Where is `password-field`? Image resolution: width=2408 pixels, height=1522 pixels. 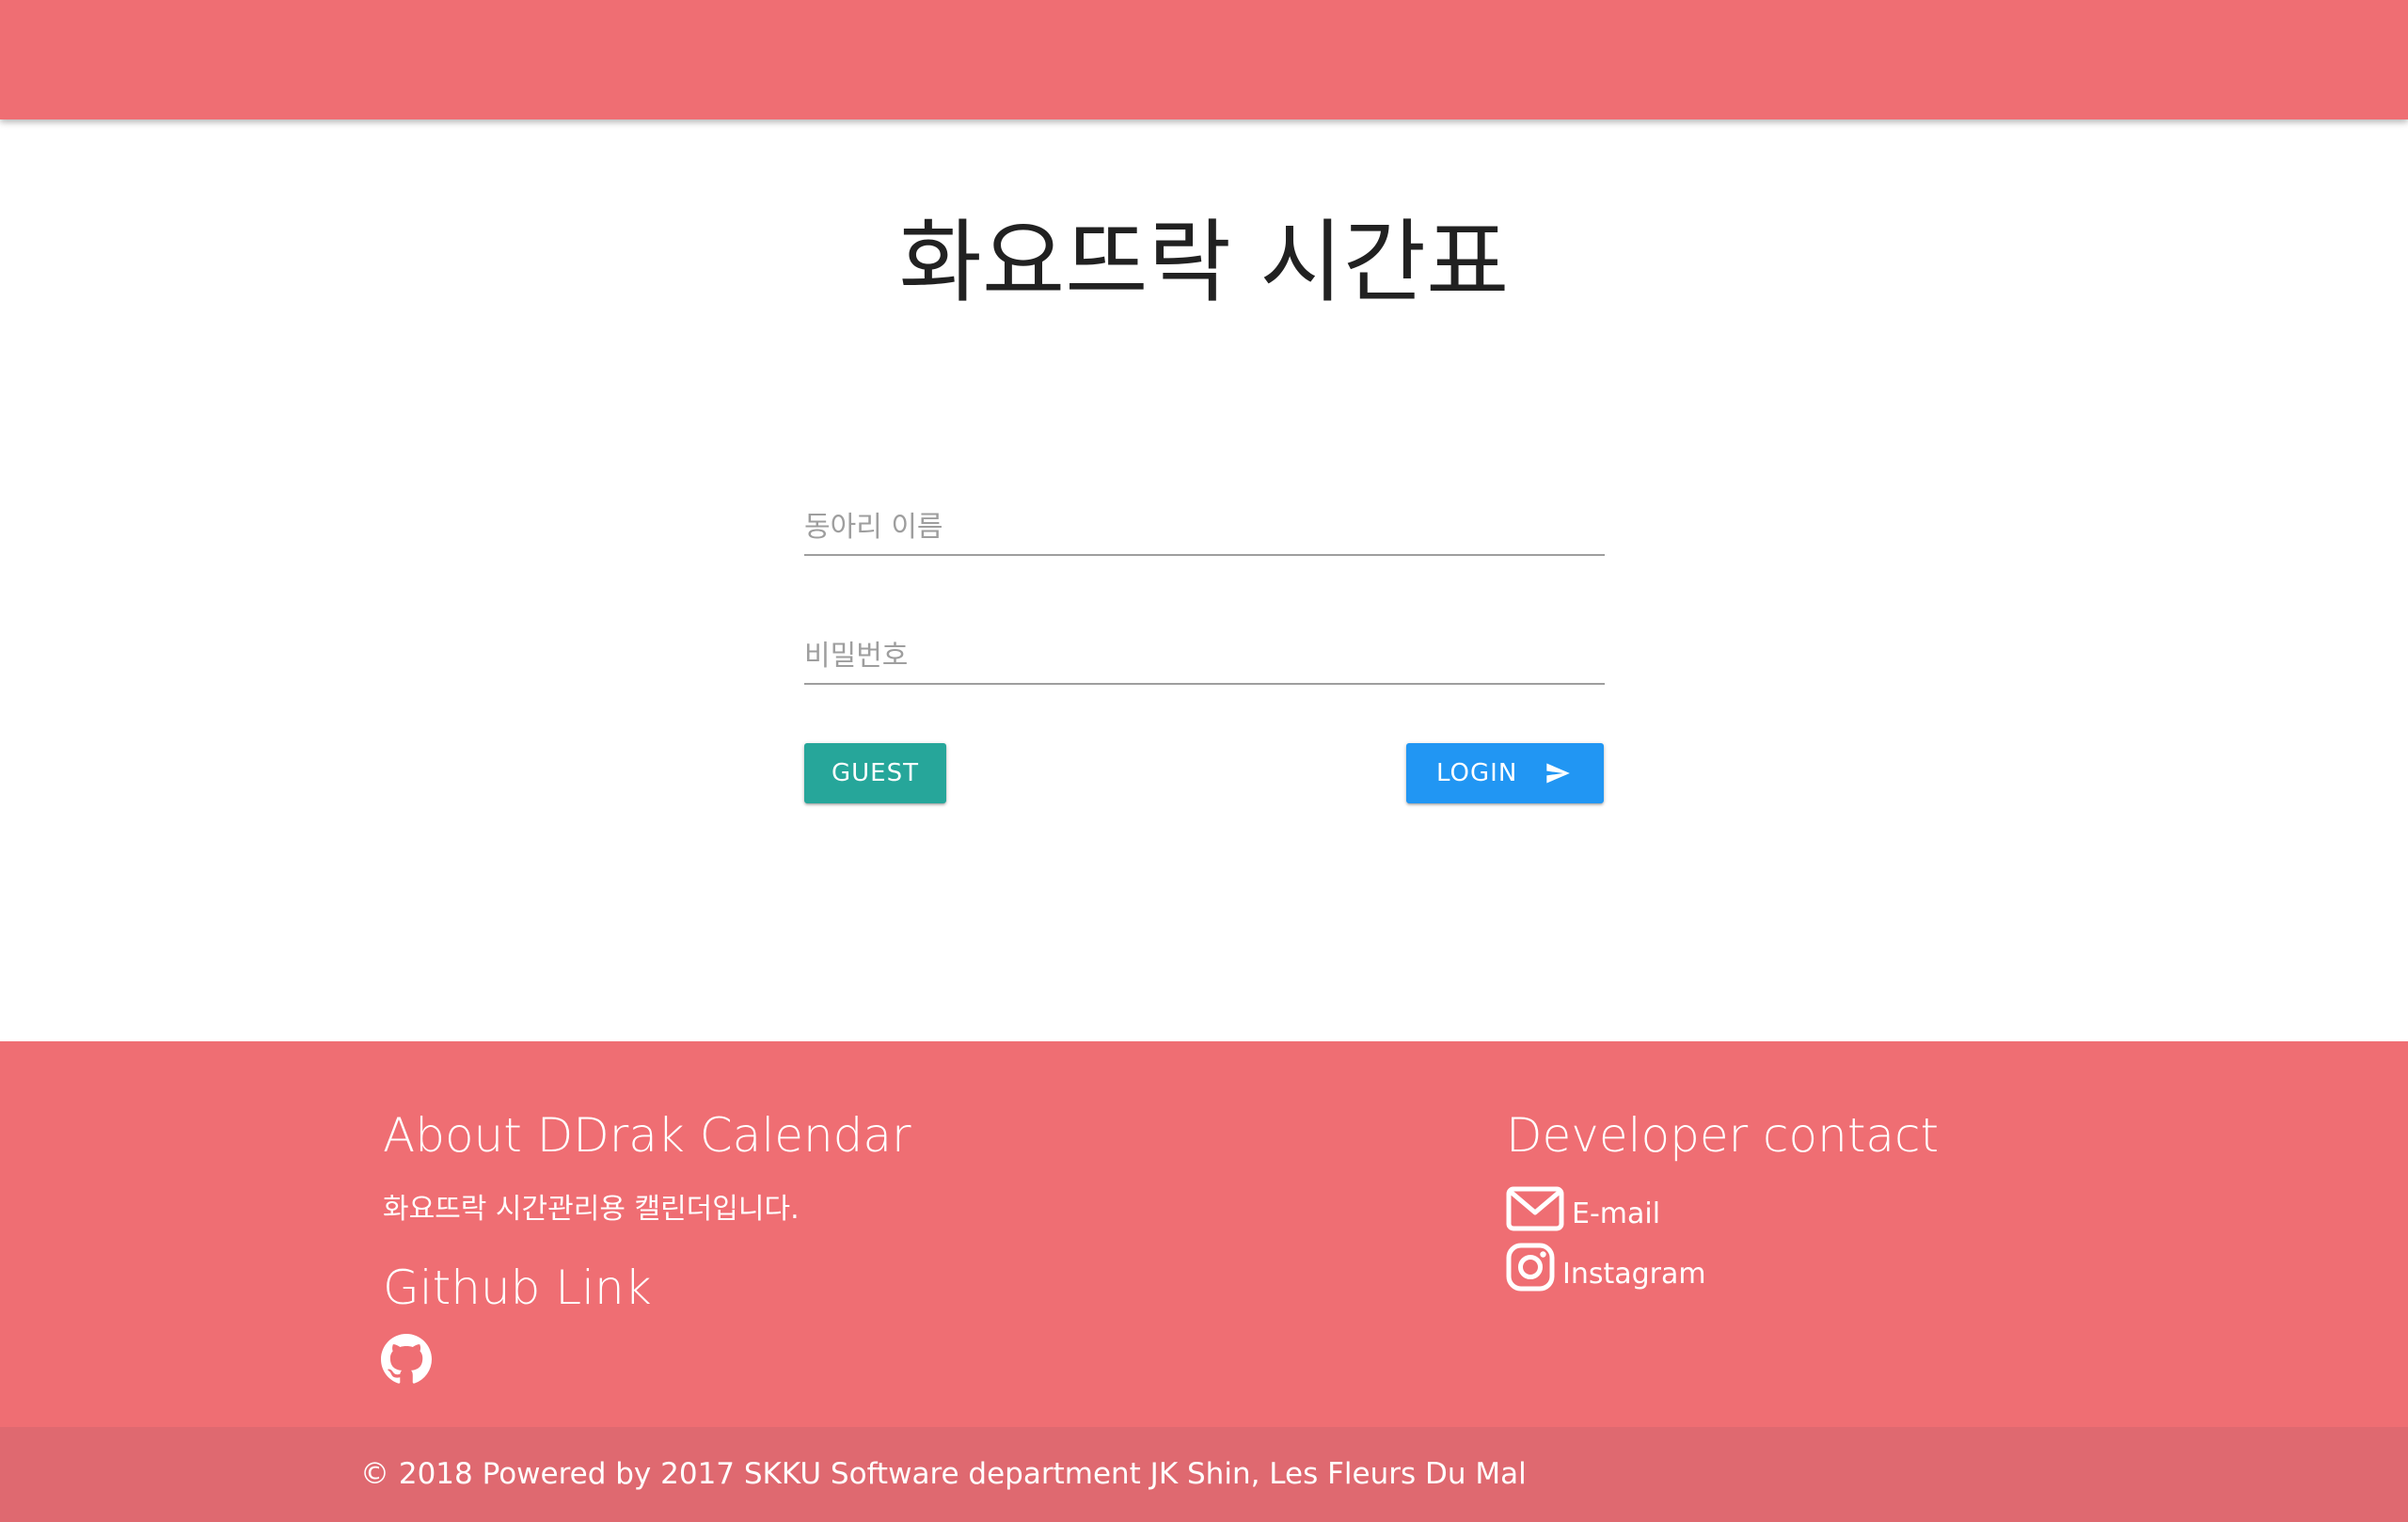 password-field is located at coordinates (1205, 657).